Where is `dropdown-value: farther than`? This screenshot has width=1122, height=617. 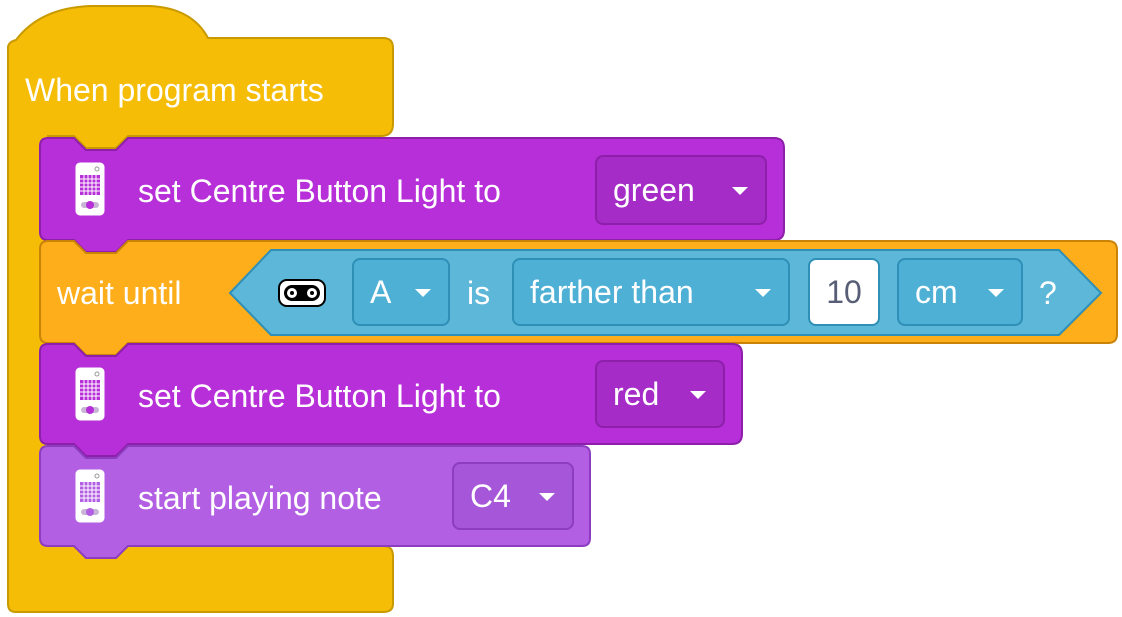
dropdown-value: farther than is located at coordinates (612, 291).